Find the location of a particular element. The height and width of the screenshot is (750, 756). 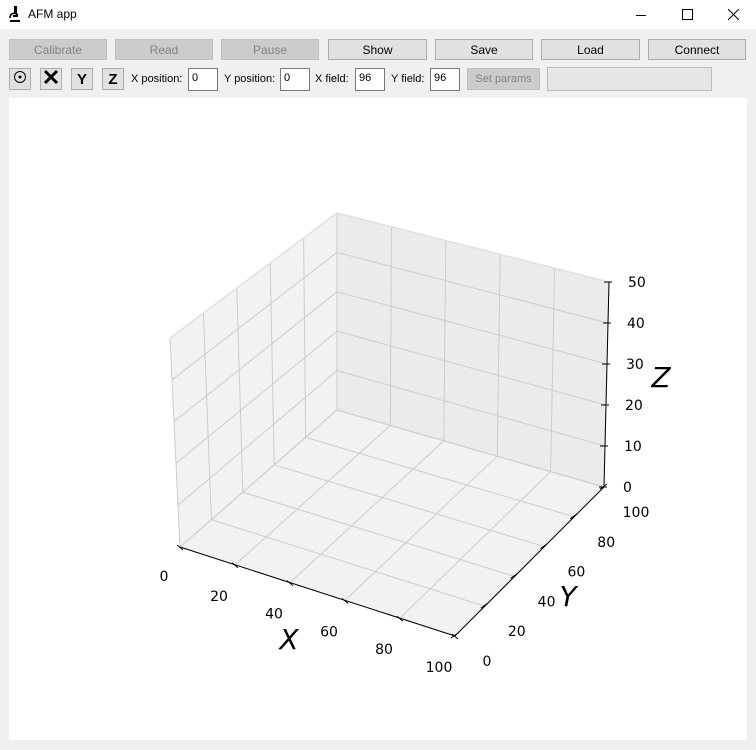

load-button: Load is located at coordinates (590, 49).